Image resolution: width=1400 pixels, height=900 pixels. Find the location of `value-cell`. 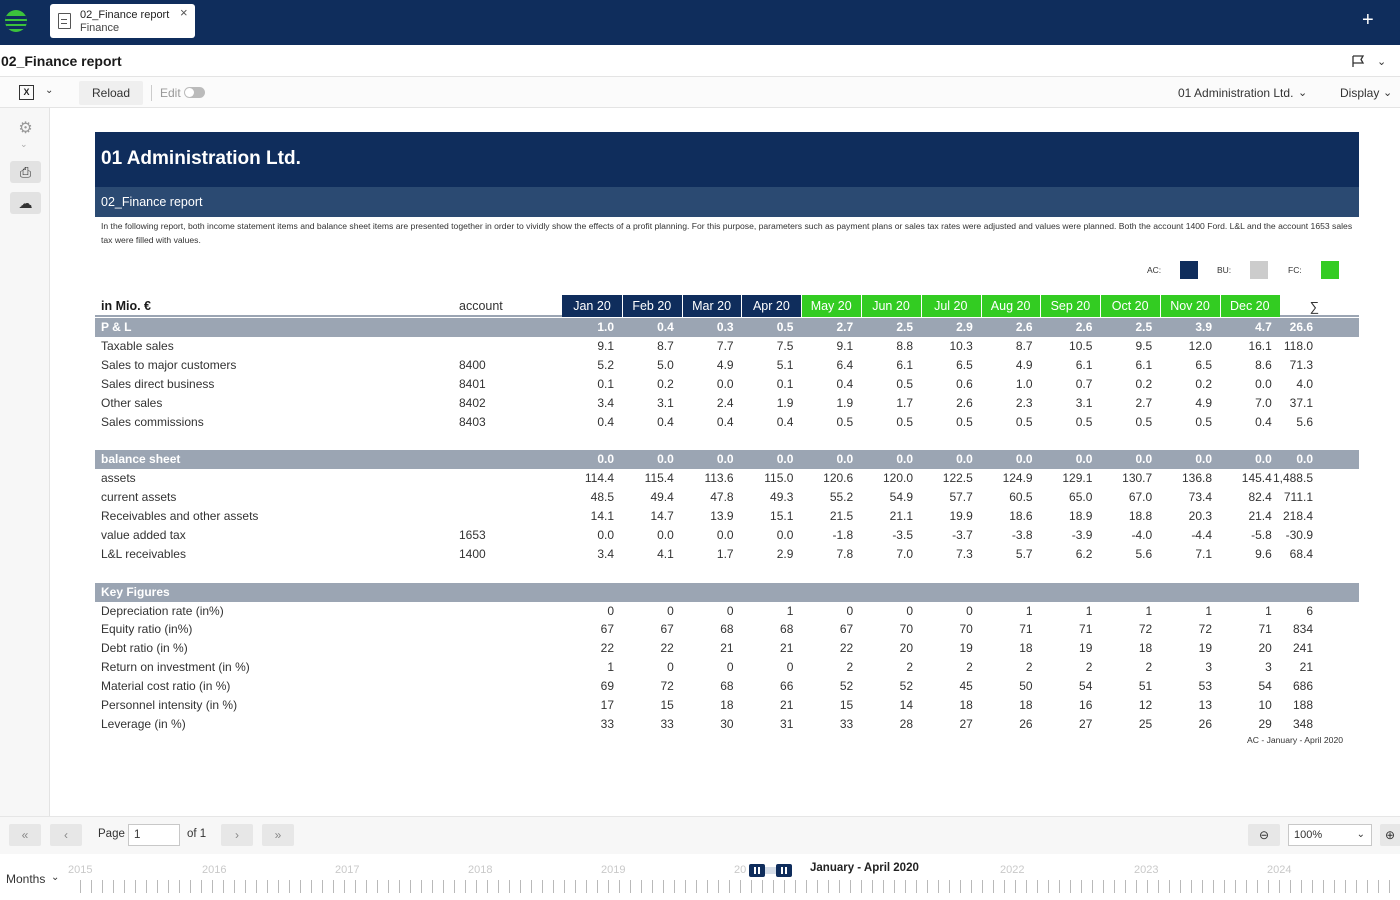

value-cell is located at coordinates (1003, 592).